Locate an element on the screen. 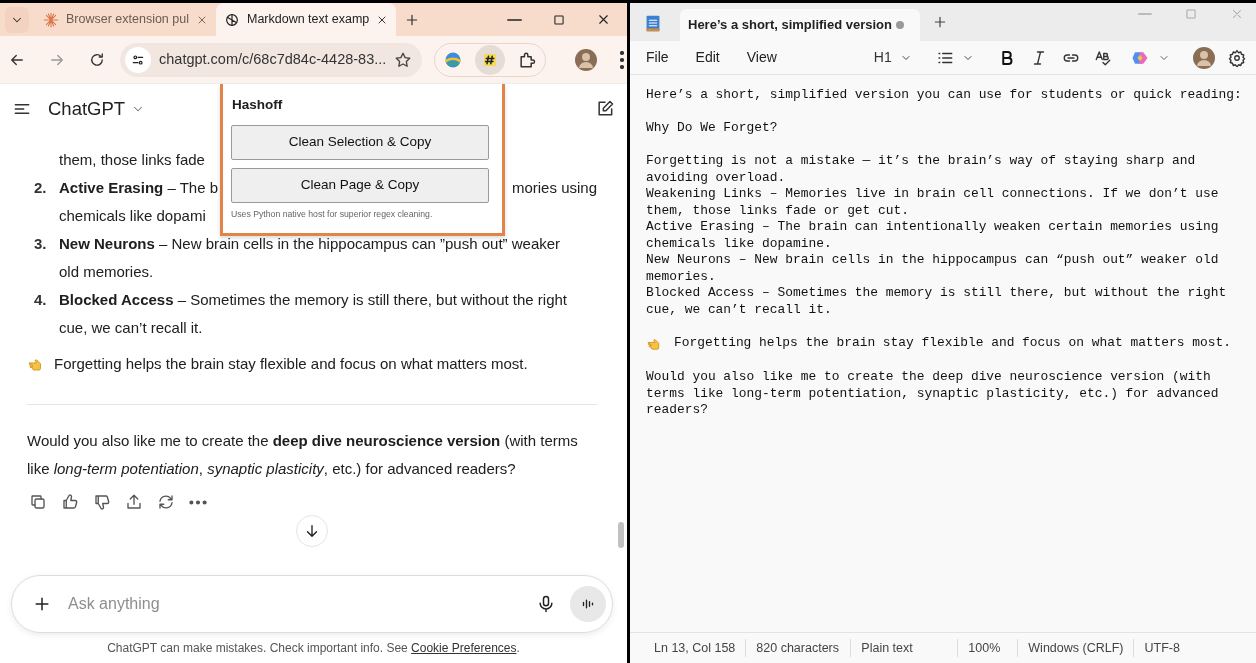  menu-item: Edit is located at coordinates (707, 57).